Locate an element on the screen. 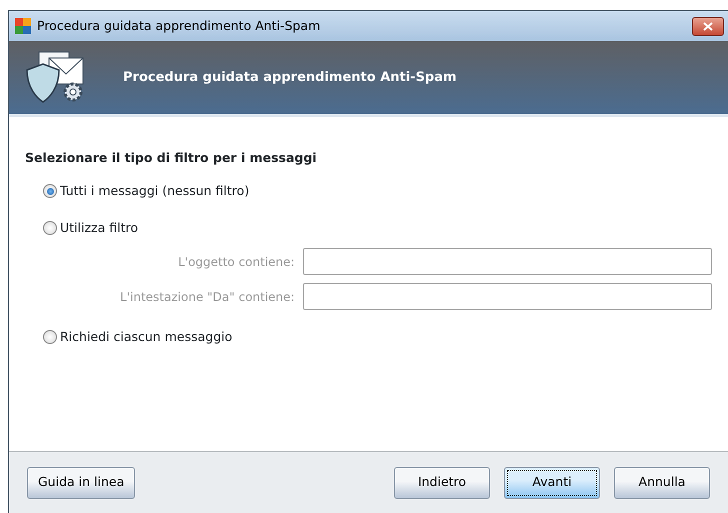 This screenshot has height=513, width=728. section-title: Selezionare il tipo di filtro per i messaggi is located at coordinates (171, 158).